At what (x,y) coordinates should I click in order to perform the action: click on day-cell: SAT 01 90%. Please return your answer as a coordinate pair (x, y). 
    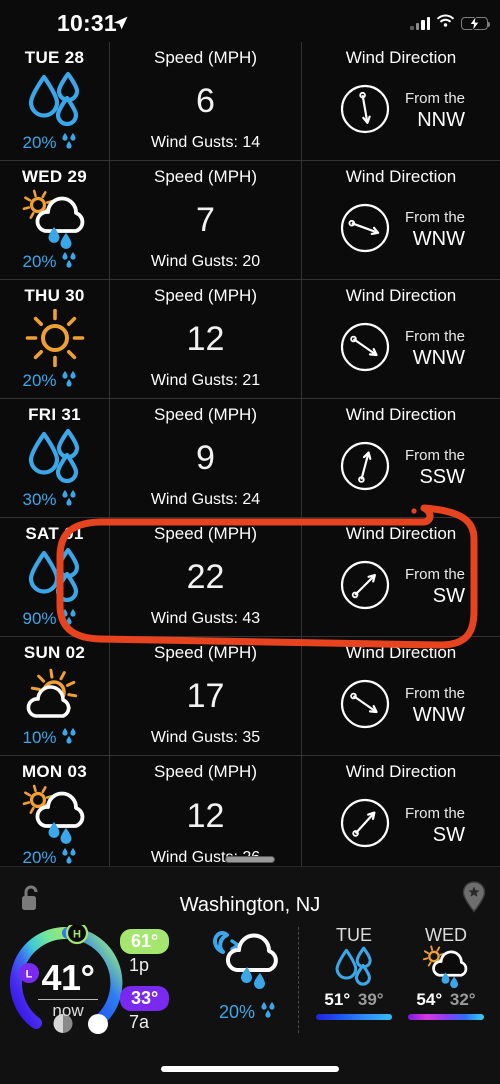
    Looking at the image, I should click on (55, 577).